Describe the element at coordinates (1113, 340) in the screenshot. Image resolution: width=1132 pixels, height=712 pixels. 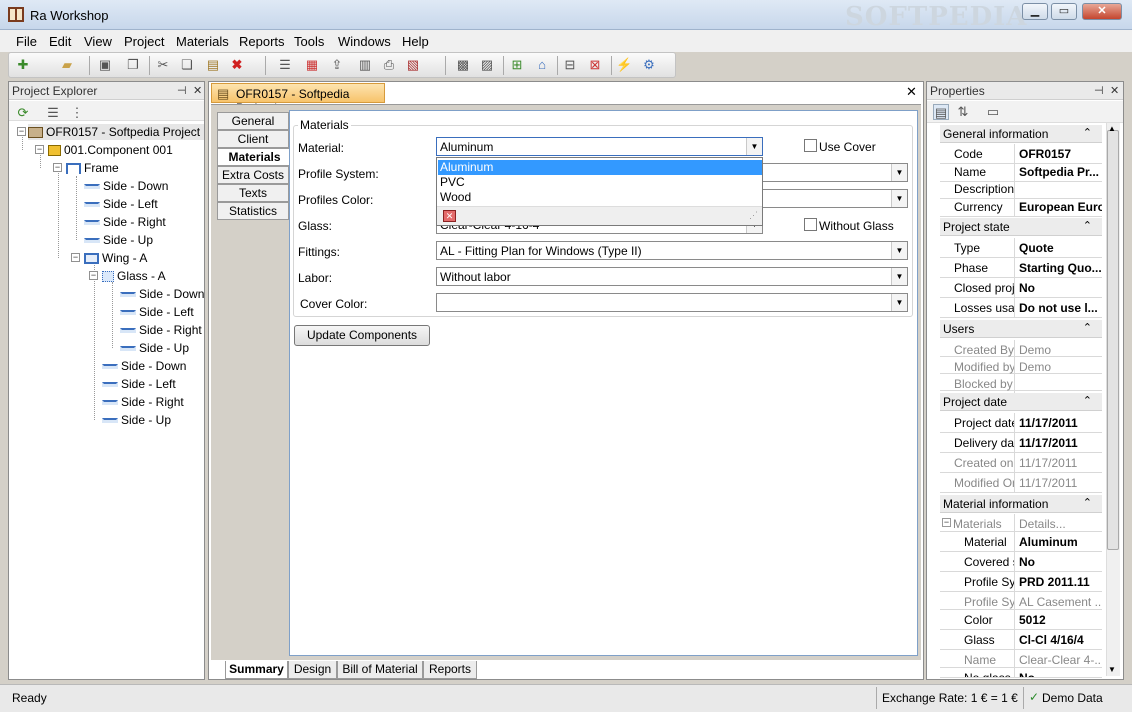
I see `scrollbar-thumb` at that location.